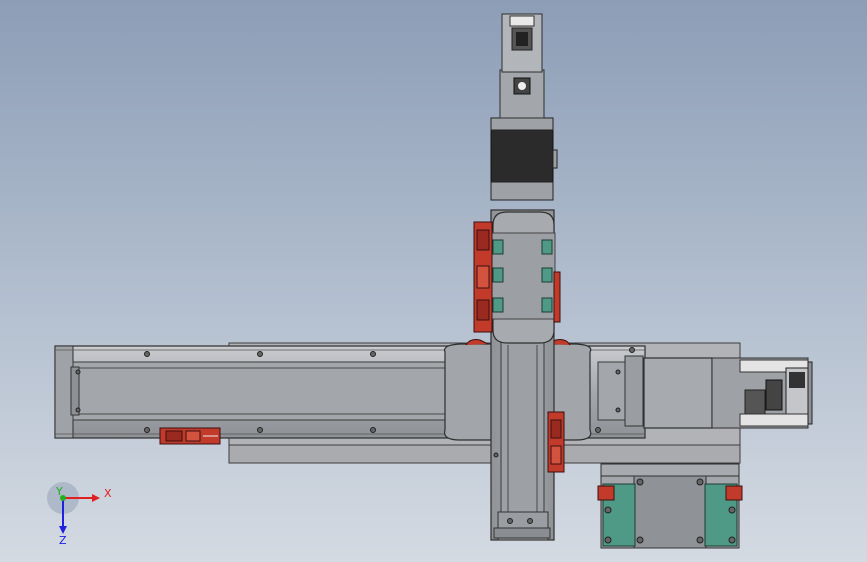 The image size is (867, 562). I want to click on triad-y-label: Y, so click(59, 491).